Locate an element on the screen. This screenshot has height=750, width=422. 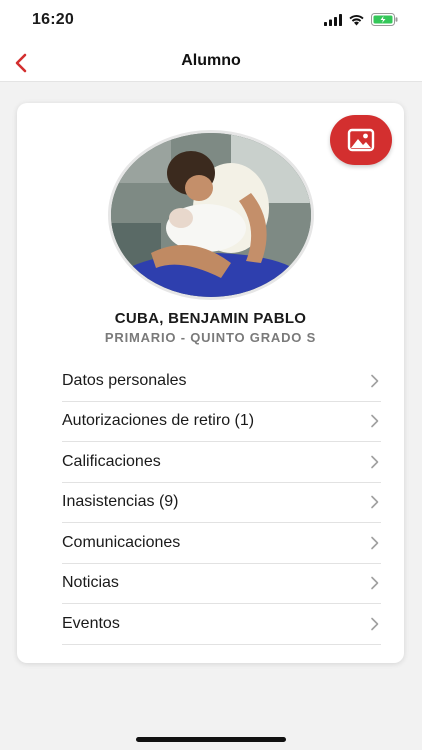
signal-icon is located at coordinates (333, 19).